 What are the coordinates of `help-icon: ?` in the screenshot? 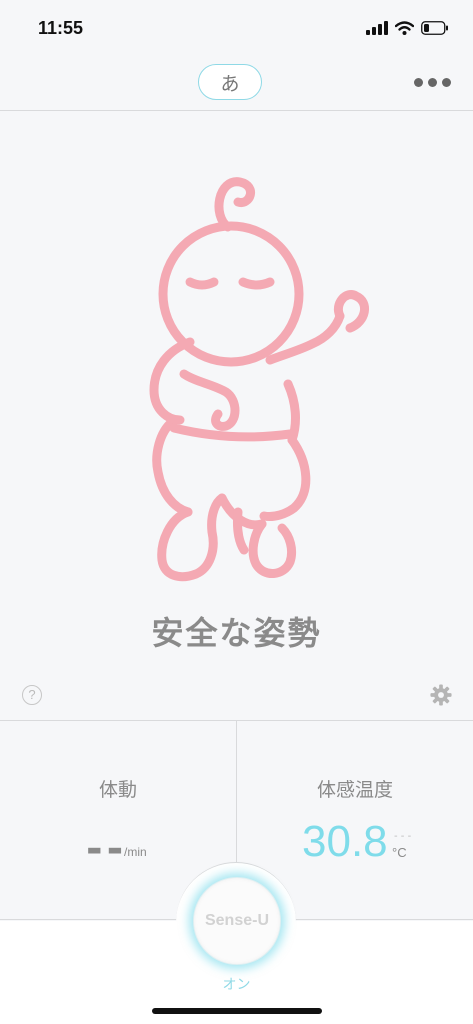 It's located at (32, 695).